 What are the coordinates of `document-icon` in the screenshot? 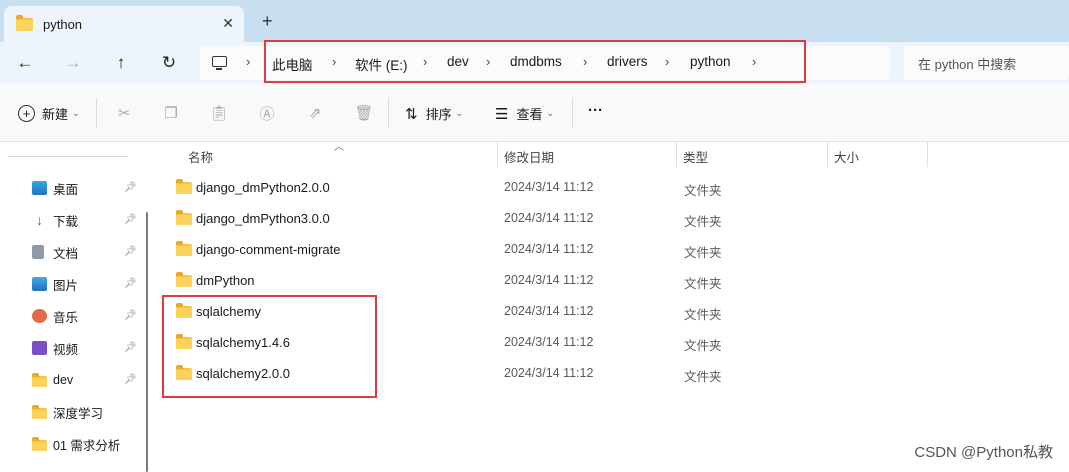 It's located at (38, 252).